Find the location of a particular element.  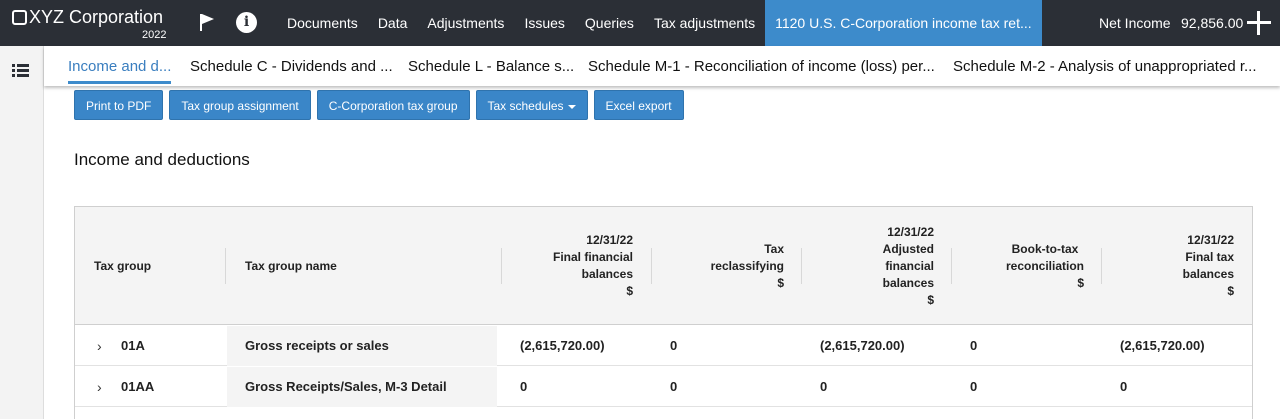

cell-tax-group-name: Gross Receipts/Sales, M-3 Detail is located at coordinates (362, 387).